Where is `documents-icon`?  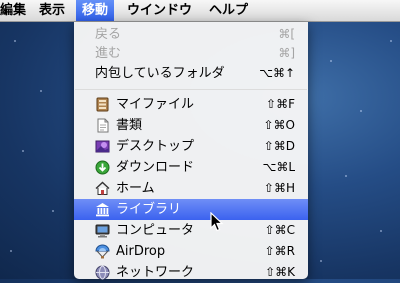 documents-icon is located at coordinates (103, 125).